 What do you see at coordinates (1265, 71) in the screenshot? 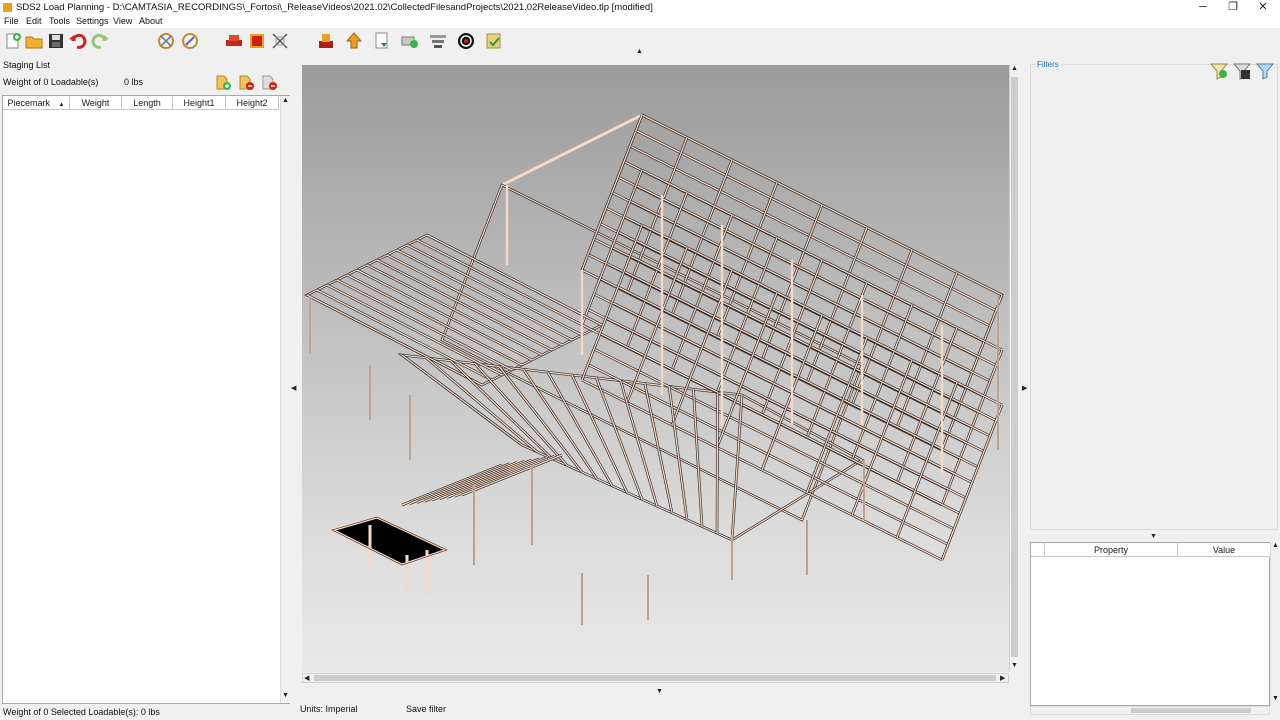
I see `clear-filter-icon` at bounding box center [1265, 71].